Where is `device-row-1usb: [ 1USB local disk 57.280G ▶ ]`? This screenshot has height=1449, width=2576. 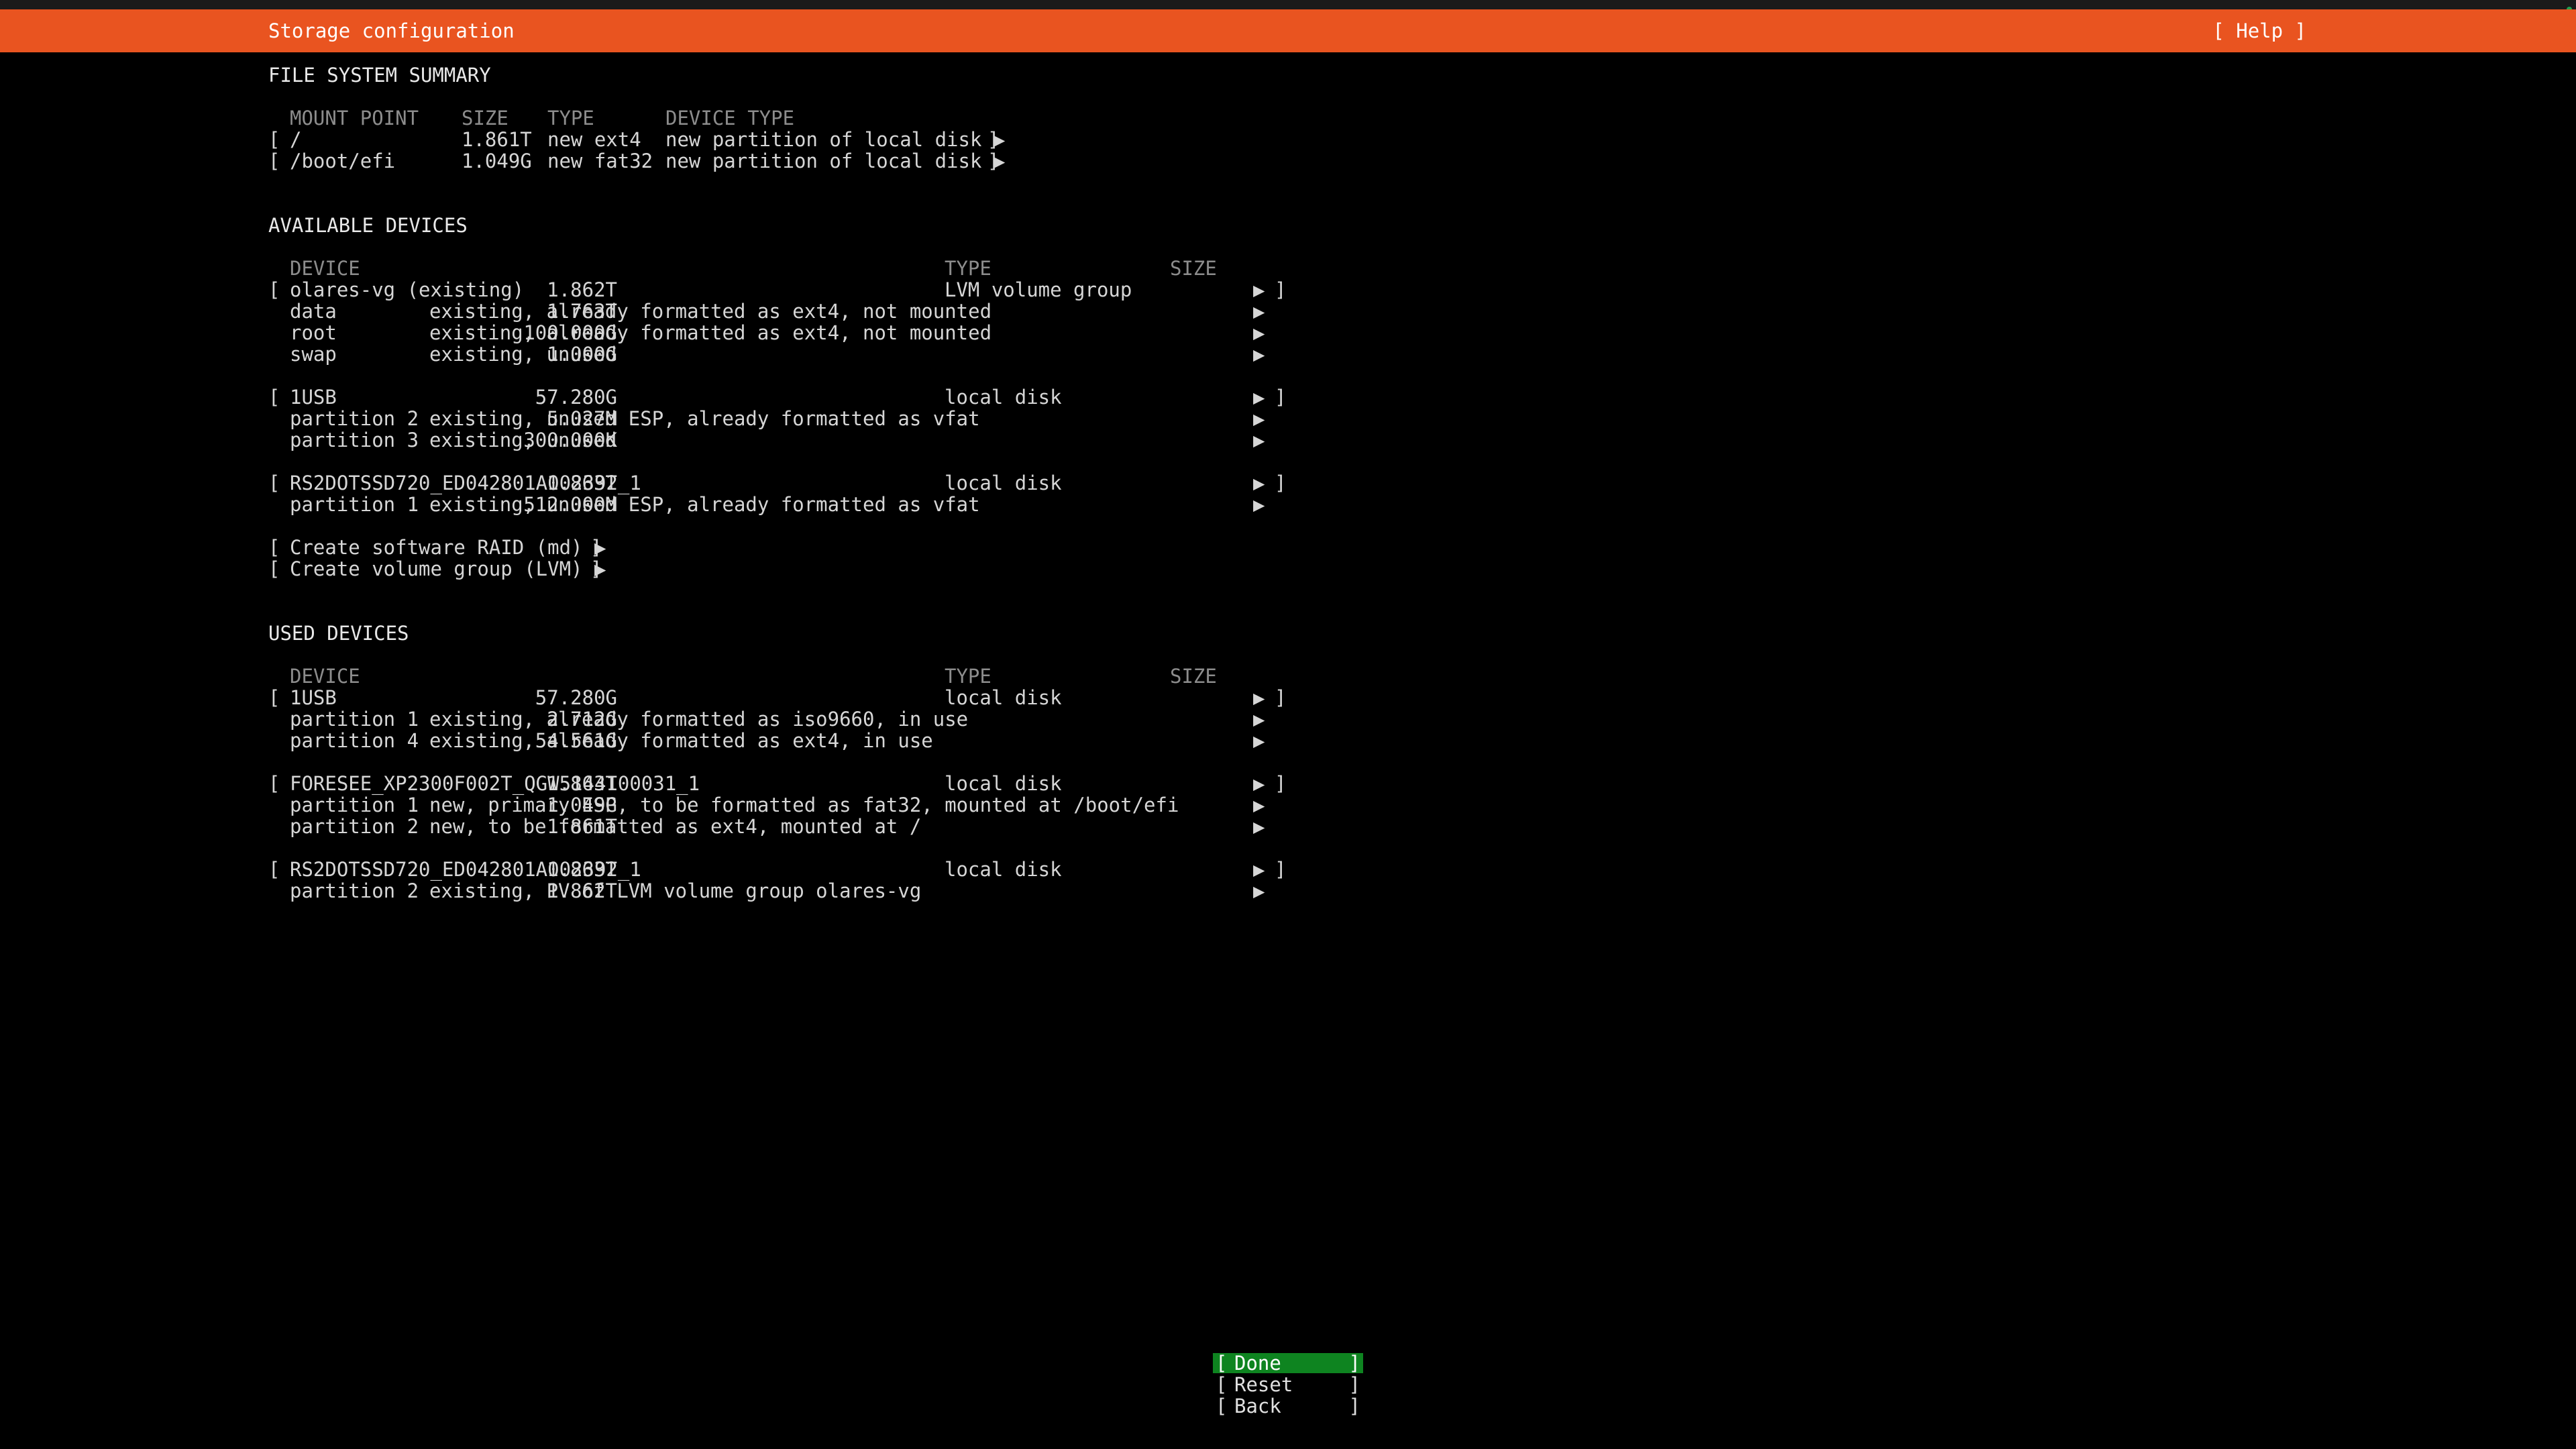 device-row-1usb: [ 1USB local disk 57.280G ▶ ] is located at coordinates (784, 397).